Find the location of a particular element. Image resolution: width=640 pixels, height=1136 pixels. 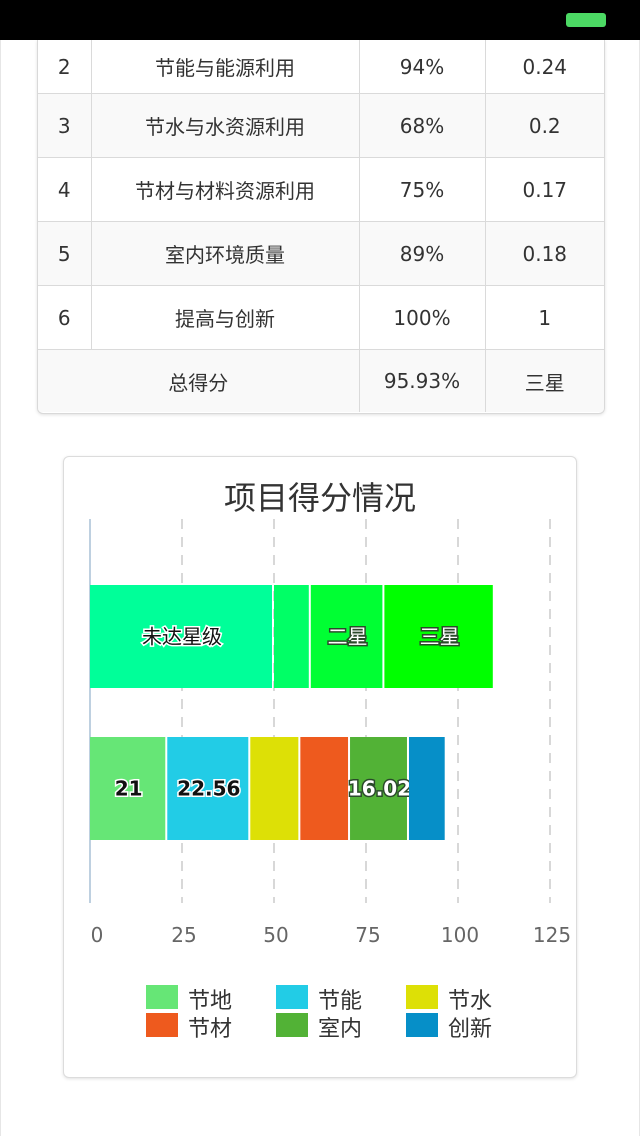

row-number: 3 is located at coordinates (65, 125).